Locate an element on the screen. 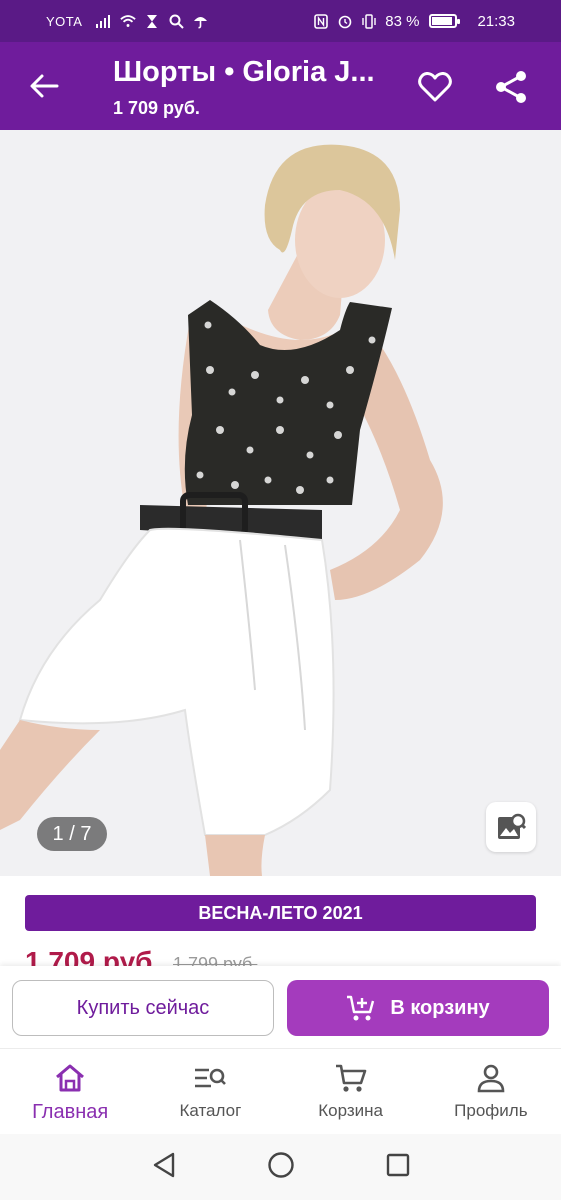  status-left: YOTA is located at coordinates (127, 21).